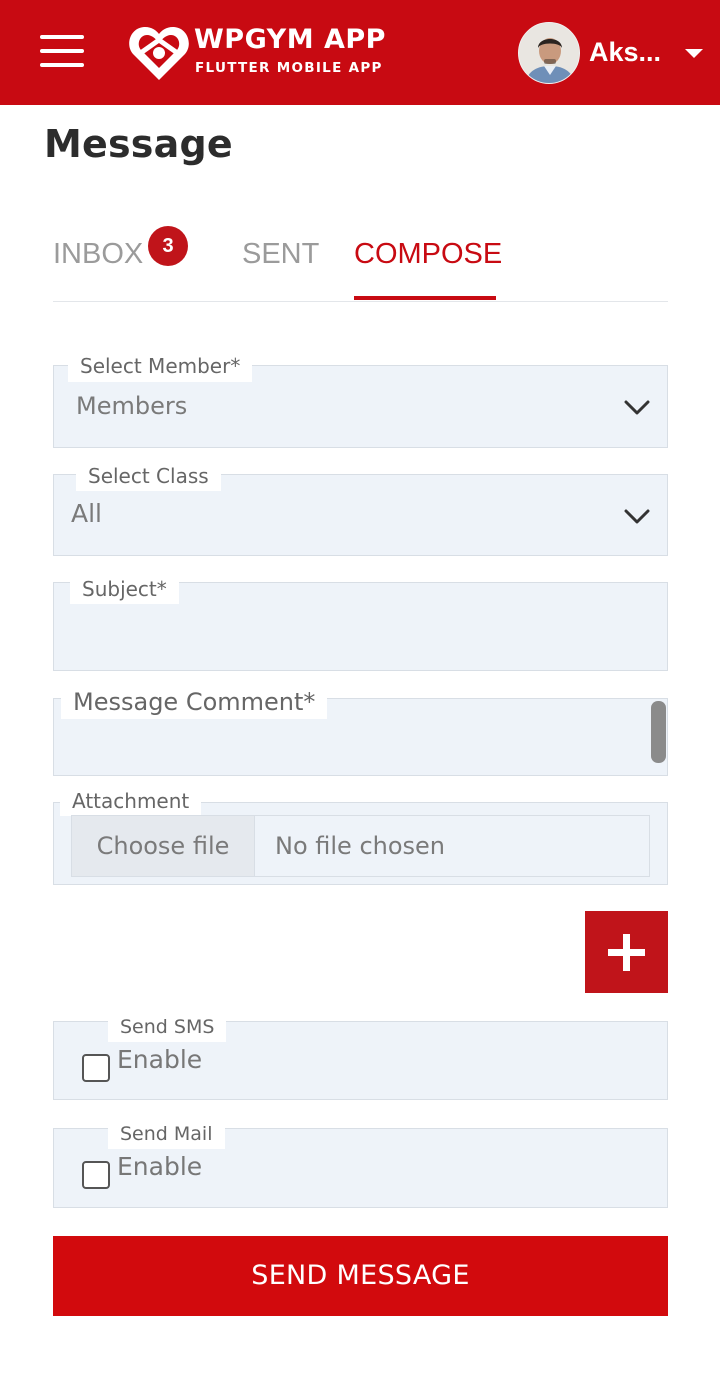  I want to click on choose-file-button: Choose file, so click(163, 846).